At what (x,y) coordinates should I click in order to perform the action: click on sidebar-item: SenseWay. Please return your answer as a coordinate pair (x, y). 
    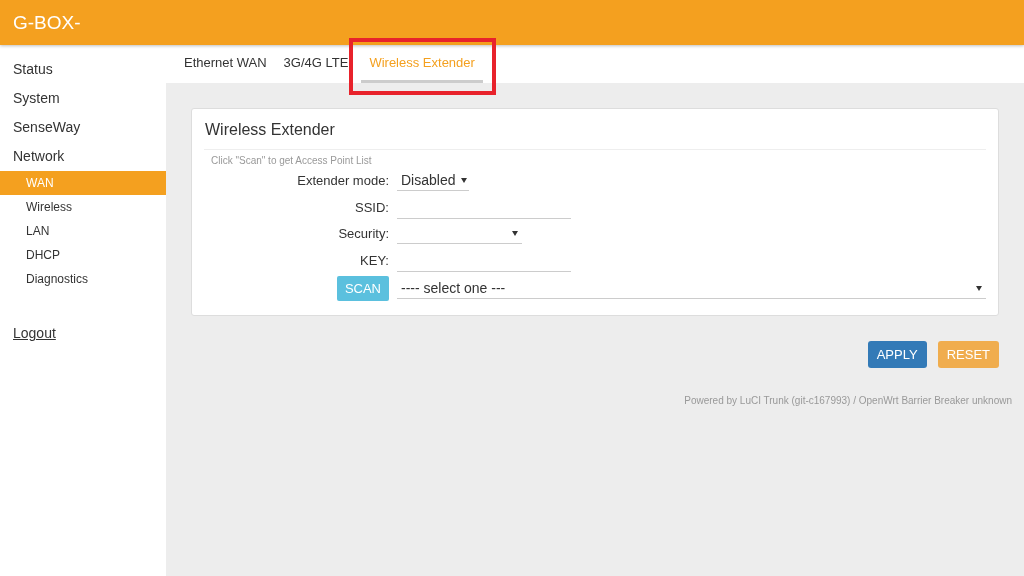
    Looking at the image, I should click on (83, 127).